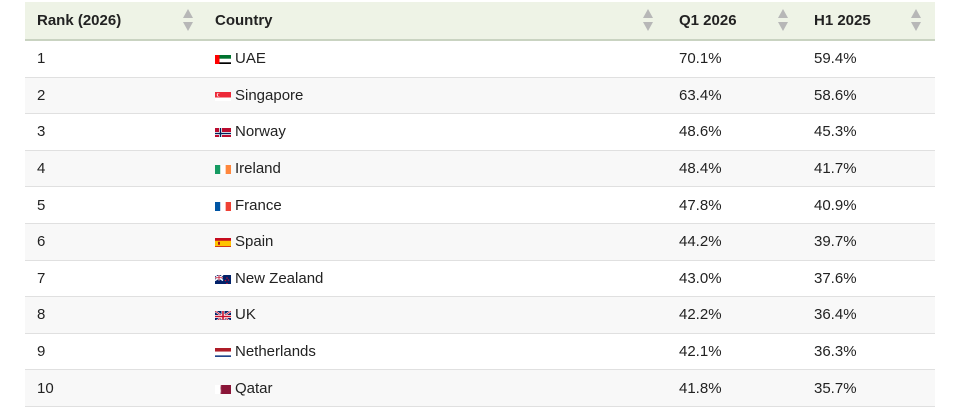 The height and width of the screenshot is (407, 960). Describe the element at coordinates (734, 388) in the screenshot. I see `q1-2026-cell: 41.8%` at that location.